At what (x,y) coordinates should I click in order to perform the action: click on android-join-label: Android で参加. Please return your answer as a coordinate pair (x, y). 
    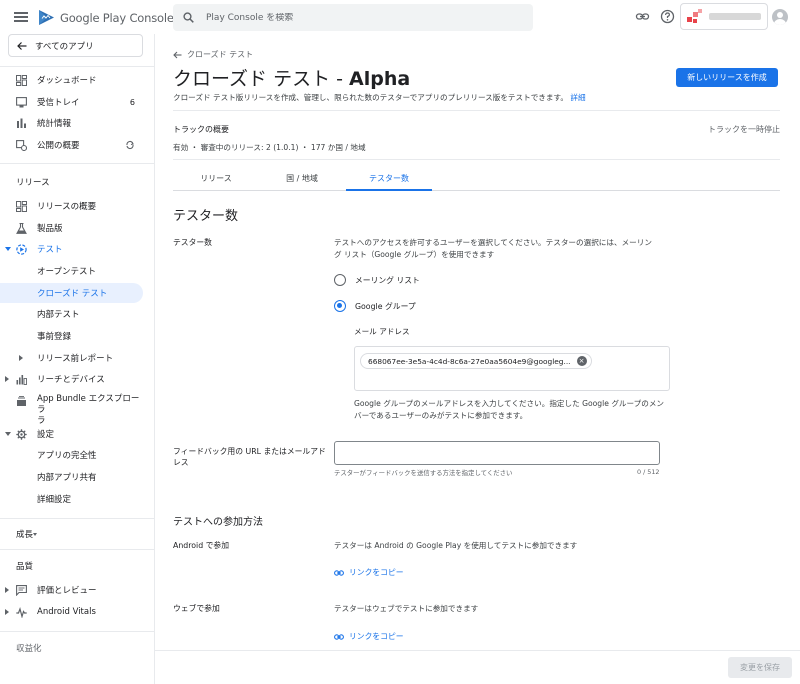
    Looking at the image, I should click on (201, 545).